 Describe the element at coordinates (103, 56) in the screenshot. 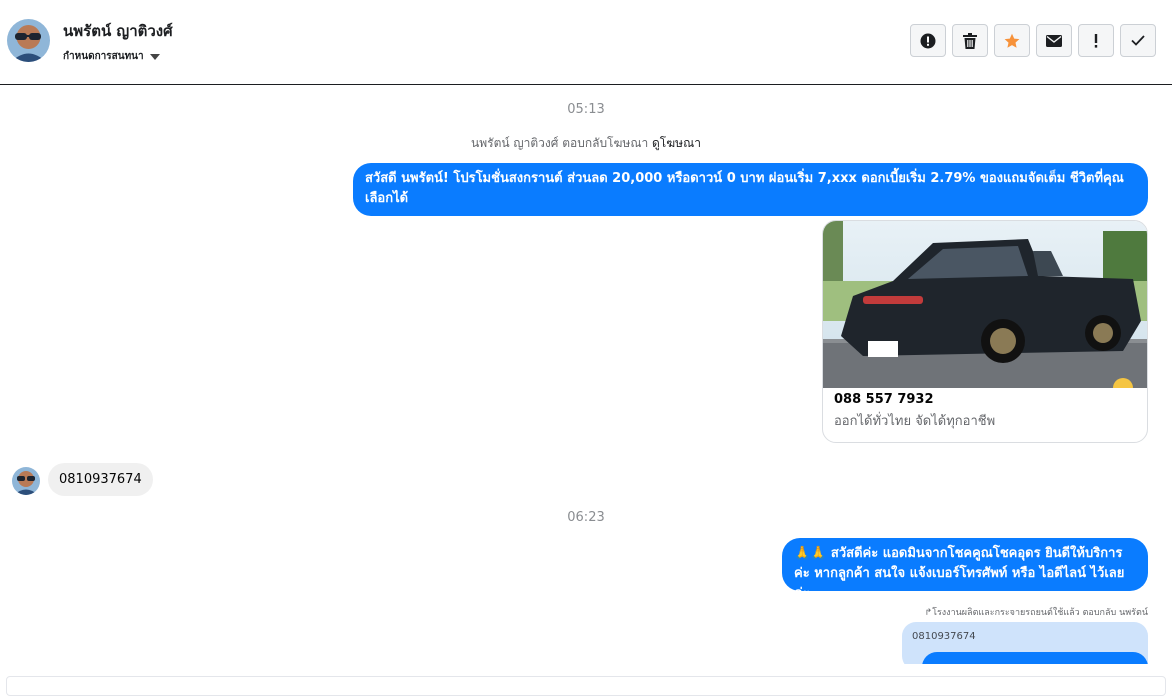

I see `assign-label: กำหนดการสนทนา` at that location.